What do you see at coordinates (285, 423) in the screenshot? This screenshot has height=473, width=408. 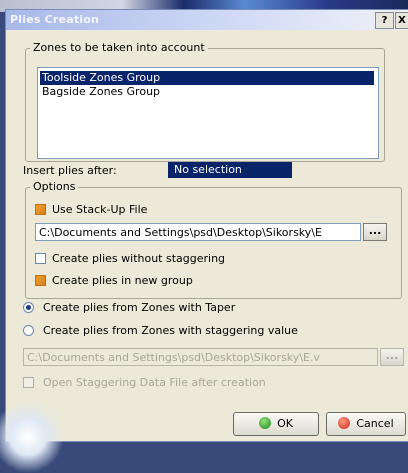 I see `ok-button-label: OK` at bounding box center [285, 423].